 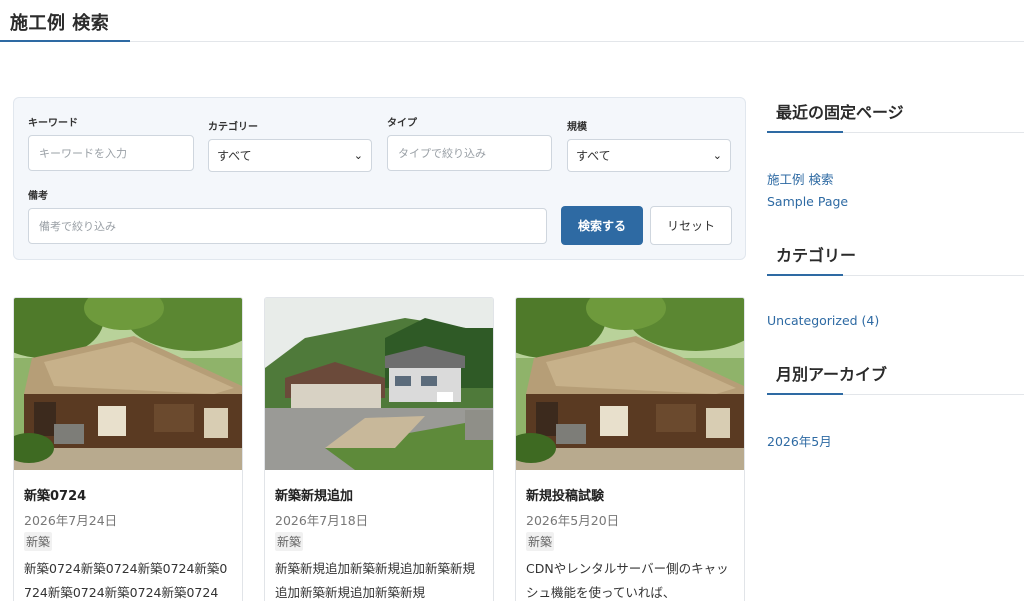 What do you see at coordinates (469, 153) in the screenshot?
I see `type-input` at bounding box center [469, 153].